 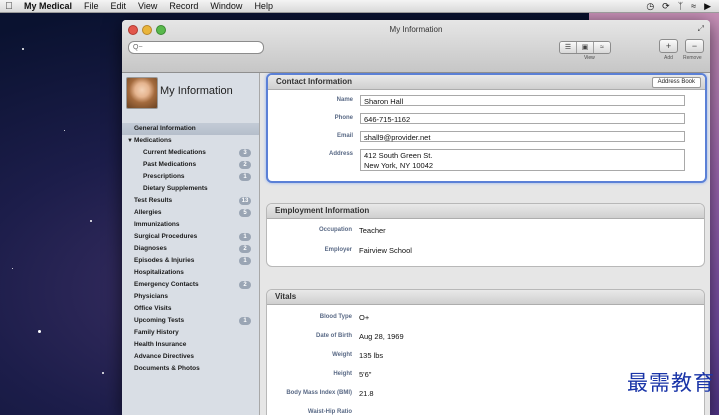 I want to click on phone-label: Phone, so click(x=343, y=118).